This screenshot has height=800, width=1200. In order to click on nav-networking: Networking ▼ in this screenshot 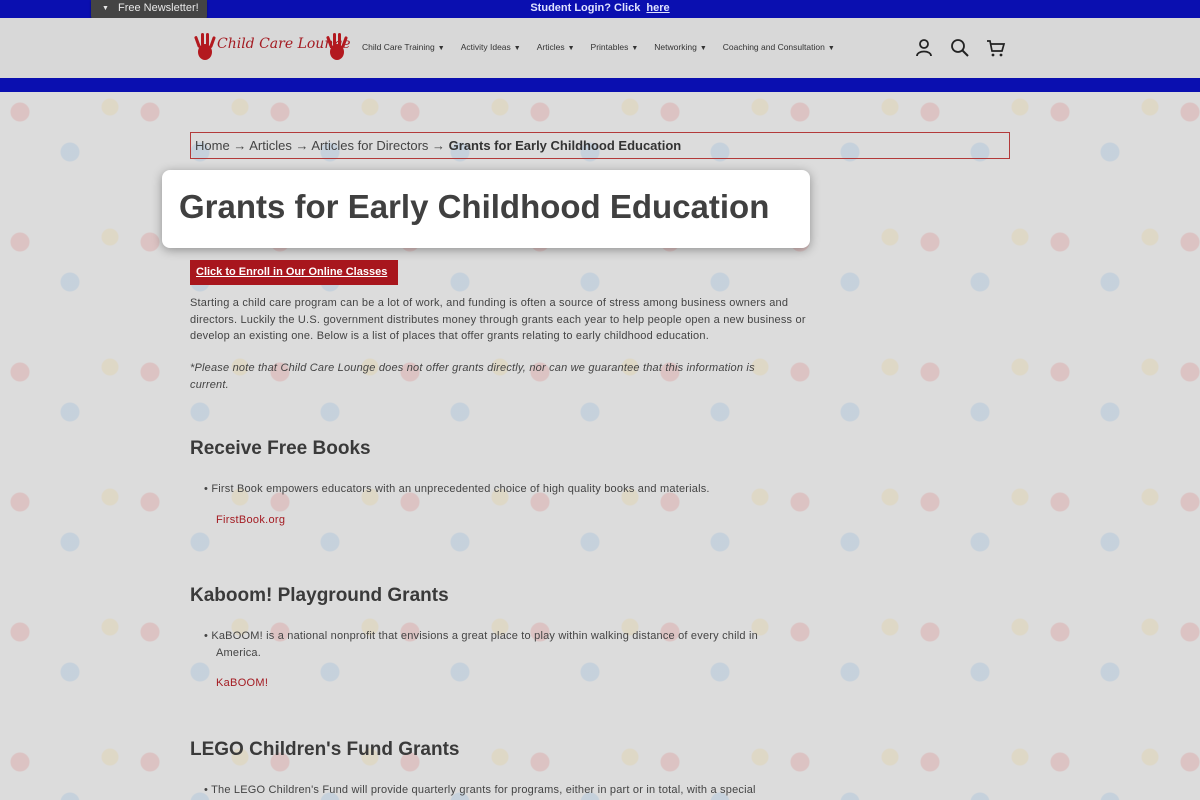, I will do `click(680, 47)`.